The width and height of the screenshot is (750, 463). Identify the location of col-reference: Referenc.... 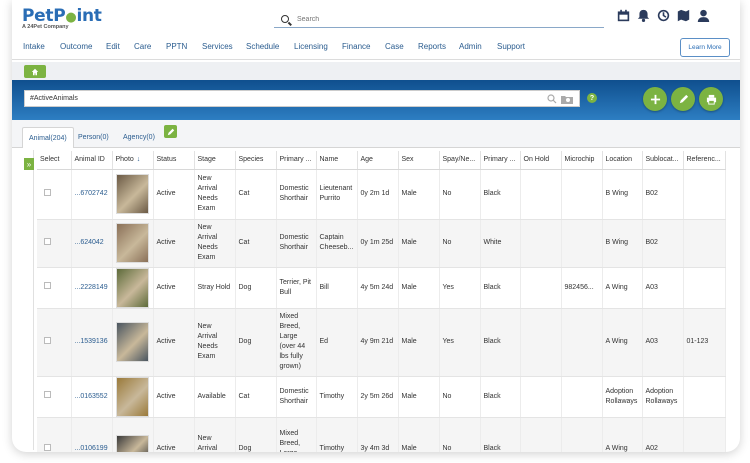
(704, 160).